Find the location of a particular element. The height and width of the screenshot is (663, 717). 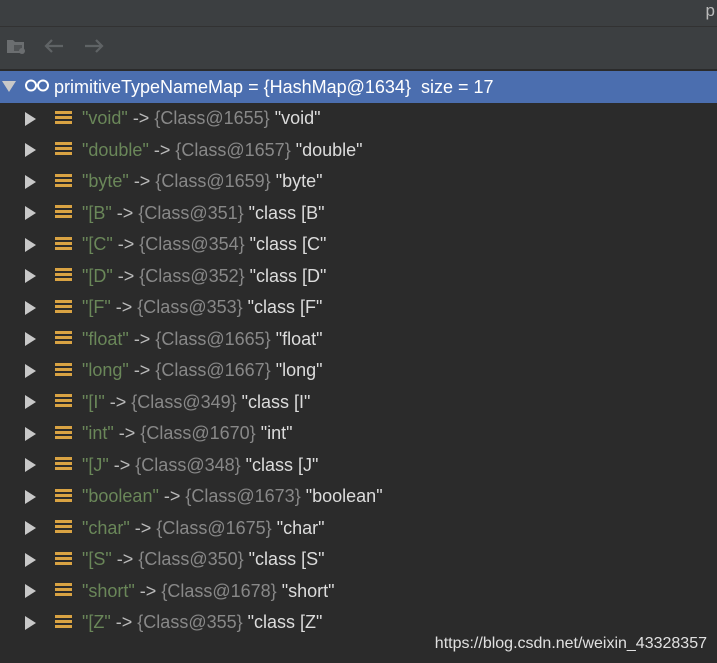

map-entry-row: "double" -> {Class@1657} "double" is located at coordinates (358, 151).